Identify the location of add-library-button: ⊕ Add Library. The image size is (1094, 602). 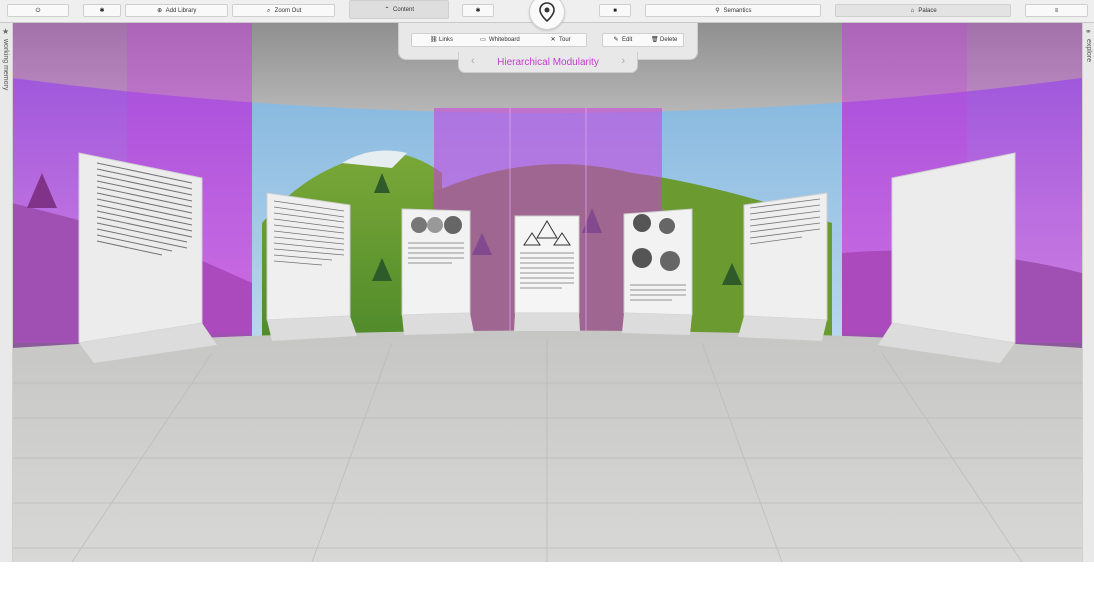
(176, 10).